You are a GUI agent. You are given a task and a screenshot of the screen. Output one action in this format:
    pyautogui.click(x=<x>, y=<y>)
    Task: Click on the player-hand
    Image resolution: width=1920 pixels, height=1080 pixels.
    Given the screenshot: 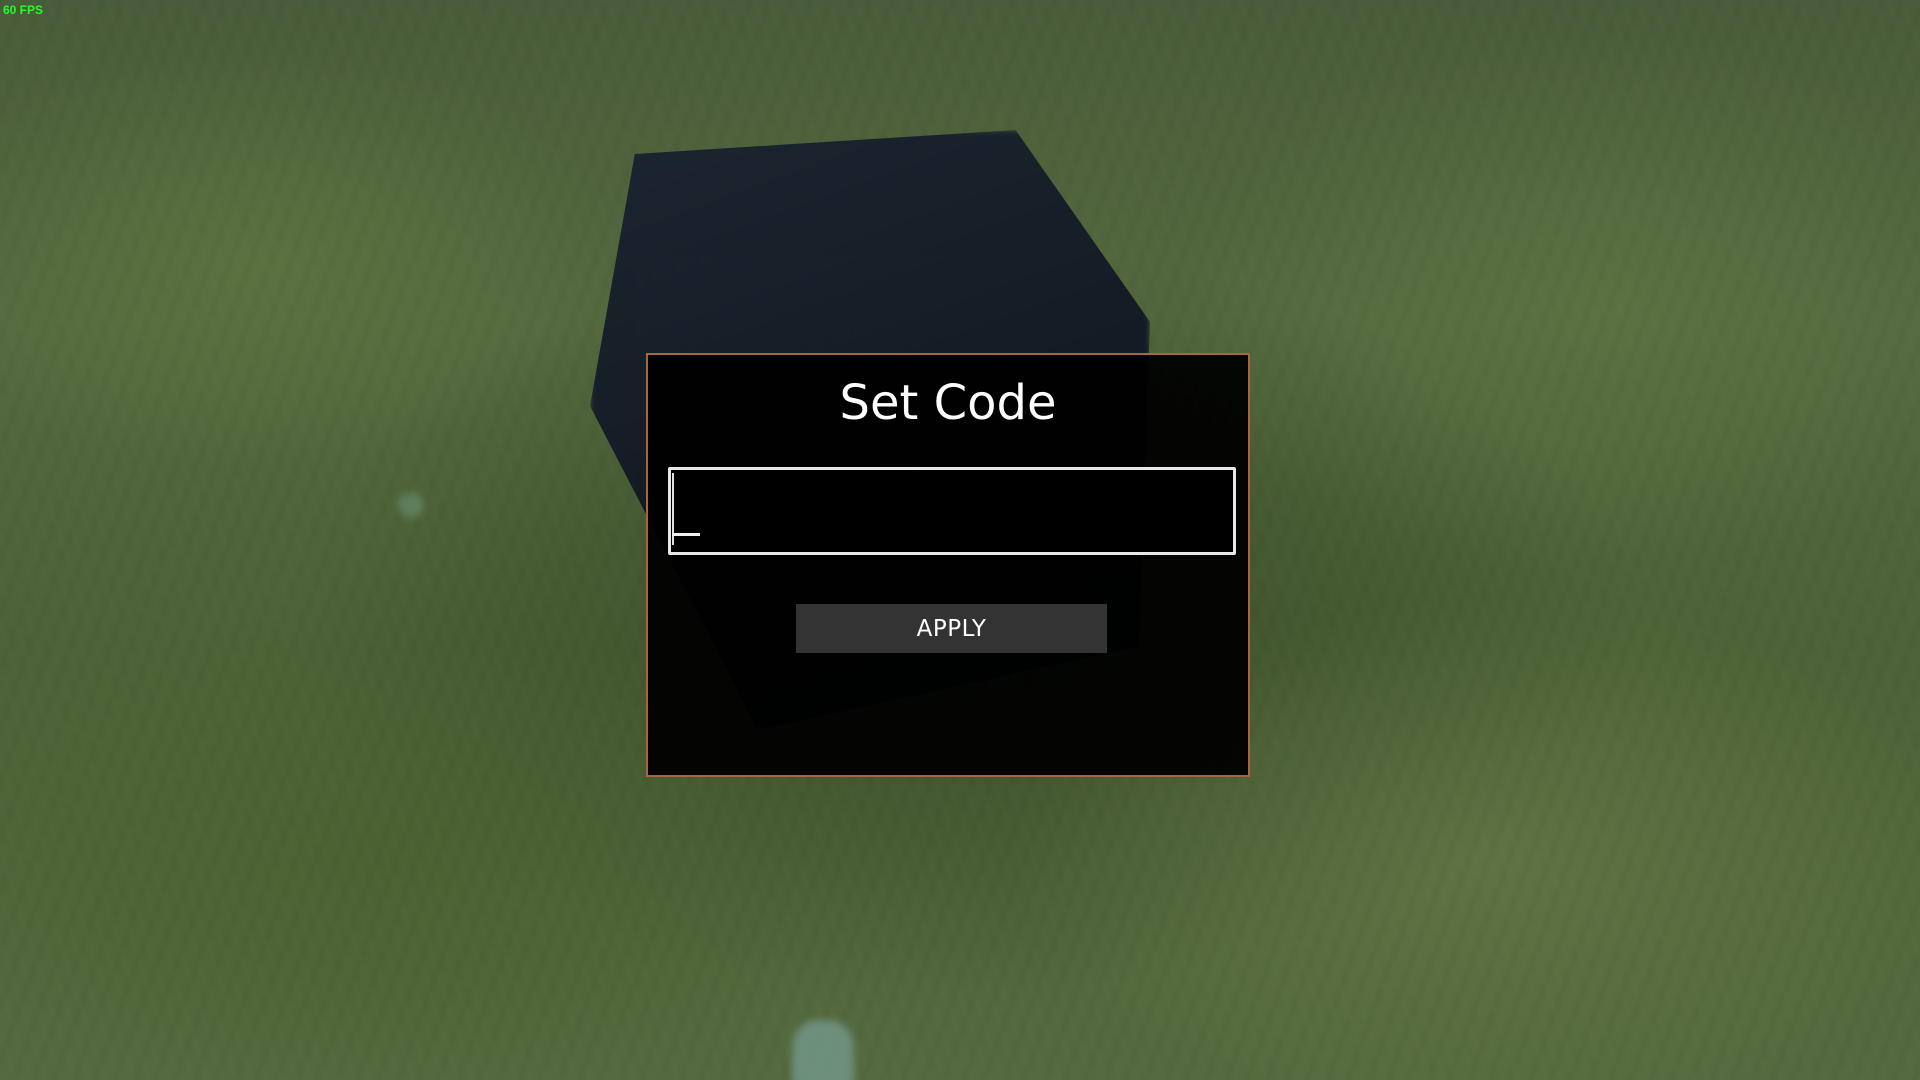 What is the action you would take?
    pyautogui.click(x=823, y=1050)
    